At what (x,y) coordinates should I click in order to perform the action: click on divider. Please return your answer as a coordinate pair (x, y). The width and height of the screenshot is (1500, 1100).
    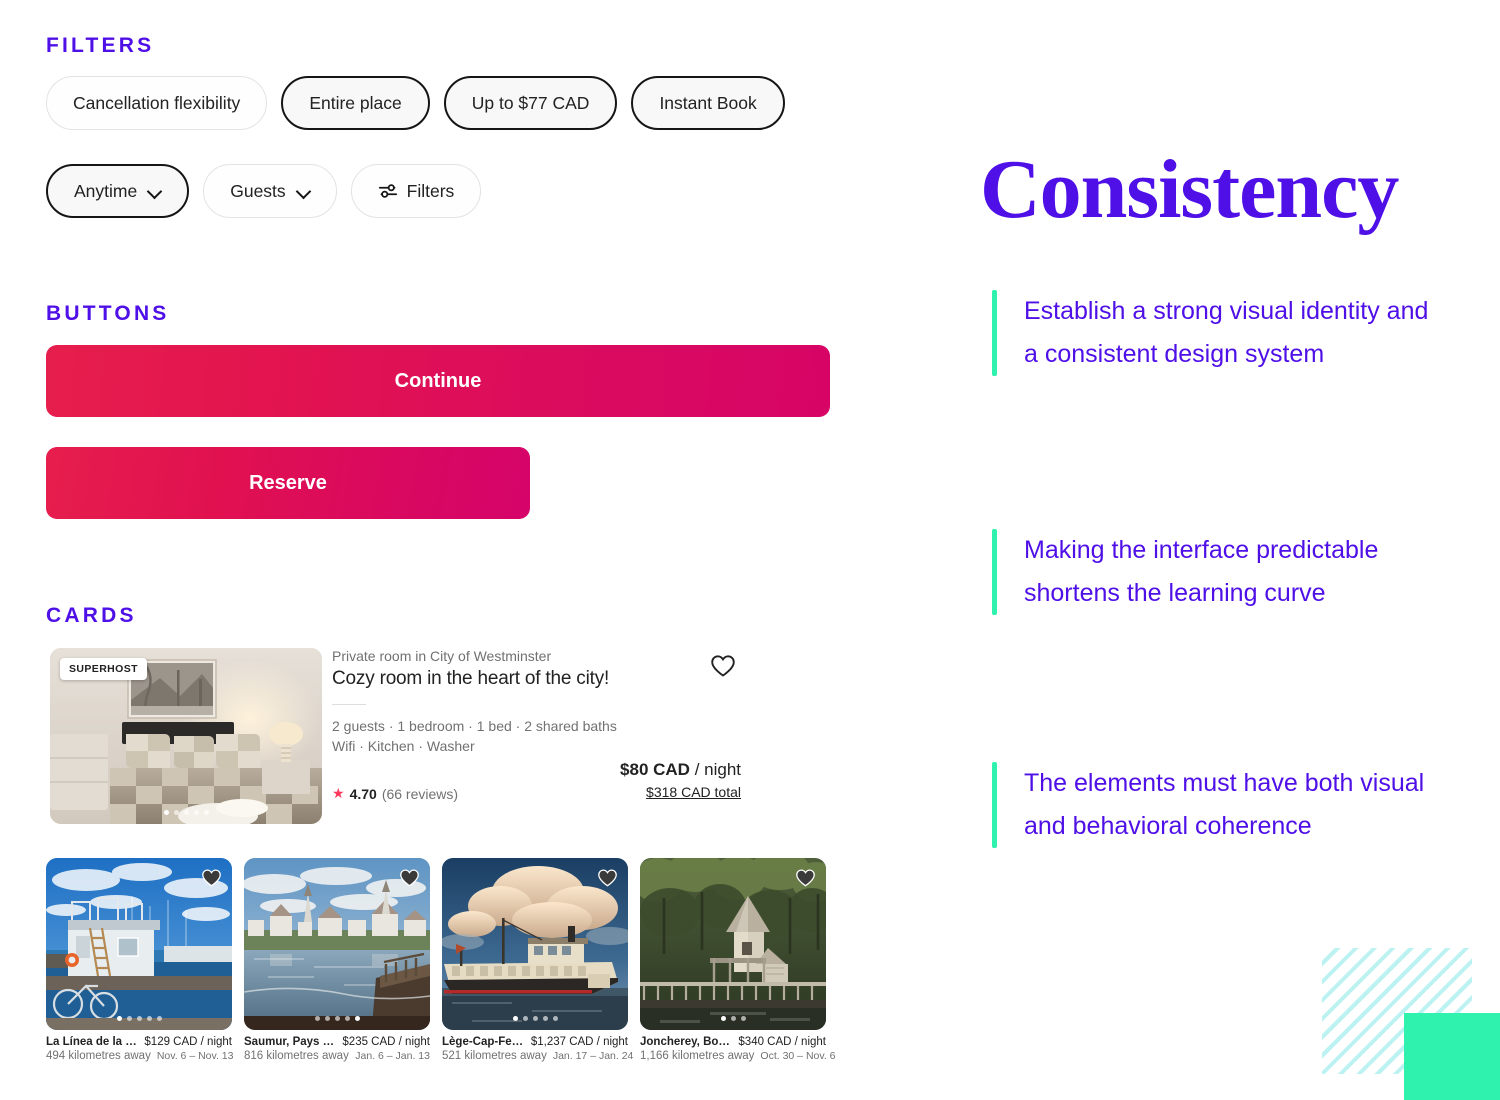
    Looking at the image, I should click on (349, 704).